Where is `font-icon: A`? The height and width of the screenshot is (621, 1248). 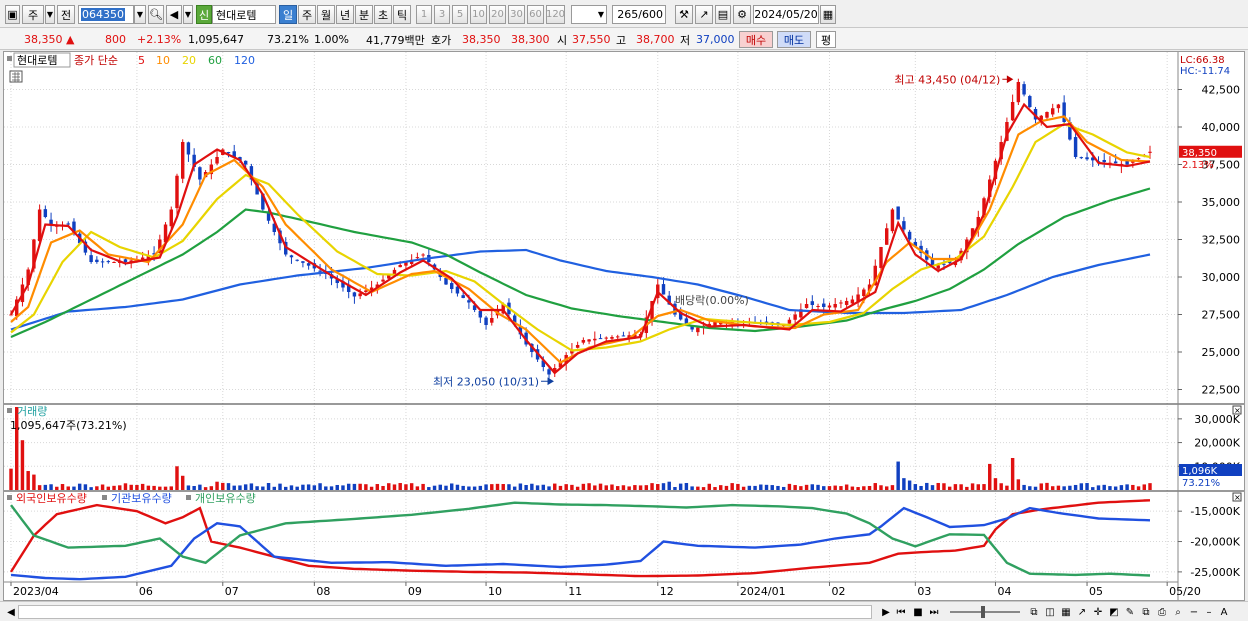
font-icon: A is located at coordinates (1224, 612).